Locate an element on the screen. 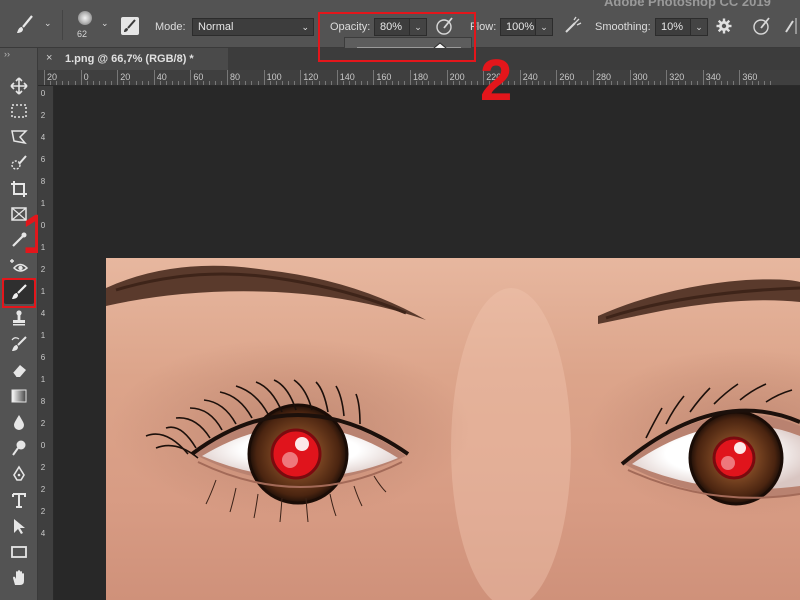 Image resolution: width=800 pixels, height=600 pixels. ruler-label: 2 is located at coordinates (43, 115).